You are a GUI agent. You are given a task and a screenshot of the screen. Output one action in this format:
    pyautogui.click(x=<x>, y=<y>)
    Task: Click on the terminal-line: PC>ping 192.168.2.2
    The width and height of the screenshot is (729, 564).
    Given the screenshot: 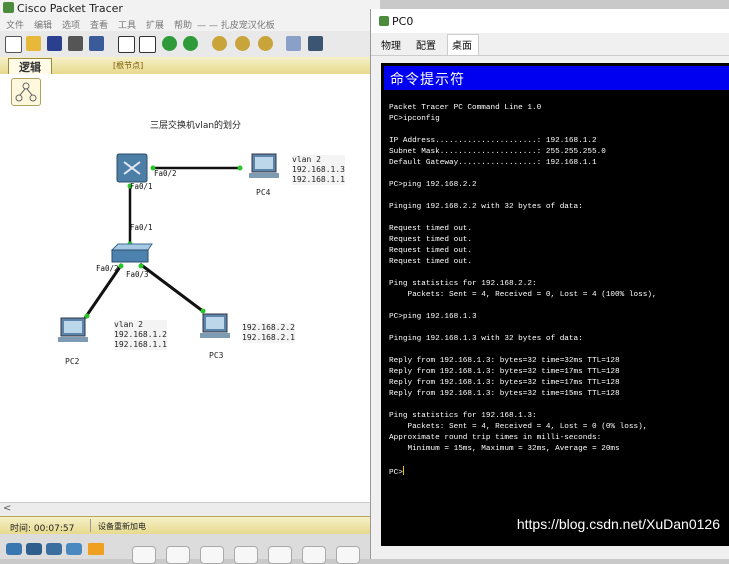 What is the action you would take?
    pyautogui.click(x=433, y=185)
    